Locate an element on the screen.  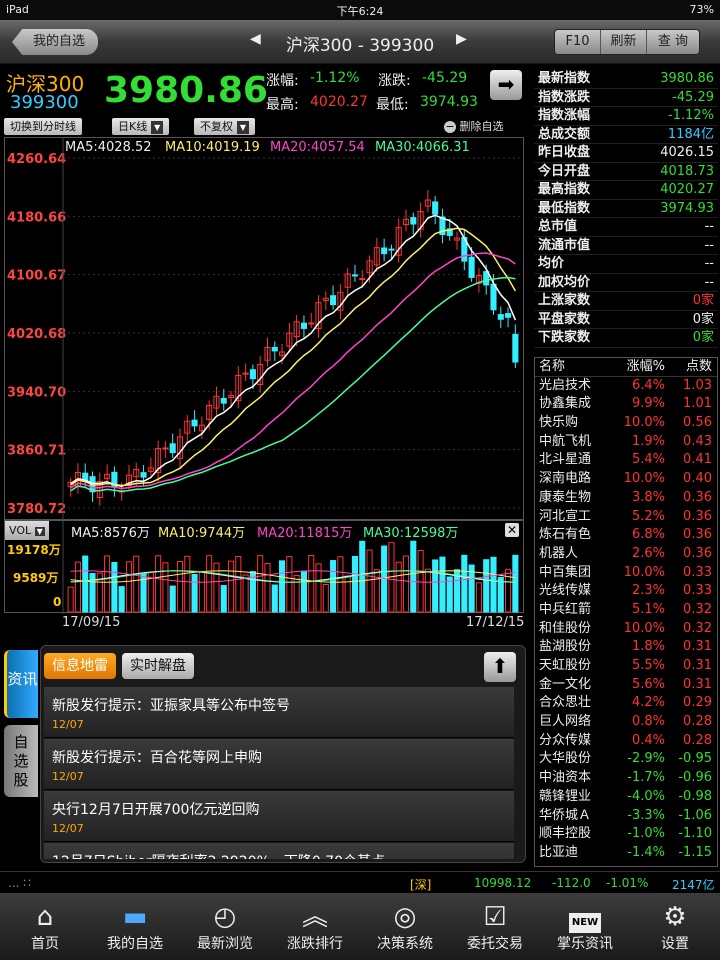
expand-arrow-button: ➡ is located at coordinates (506, 85).